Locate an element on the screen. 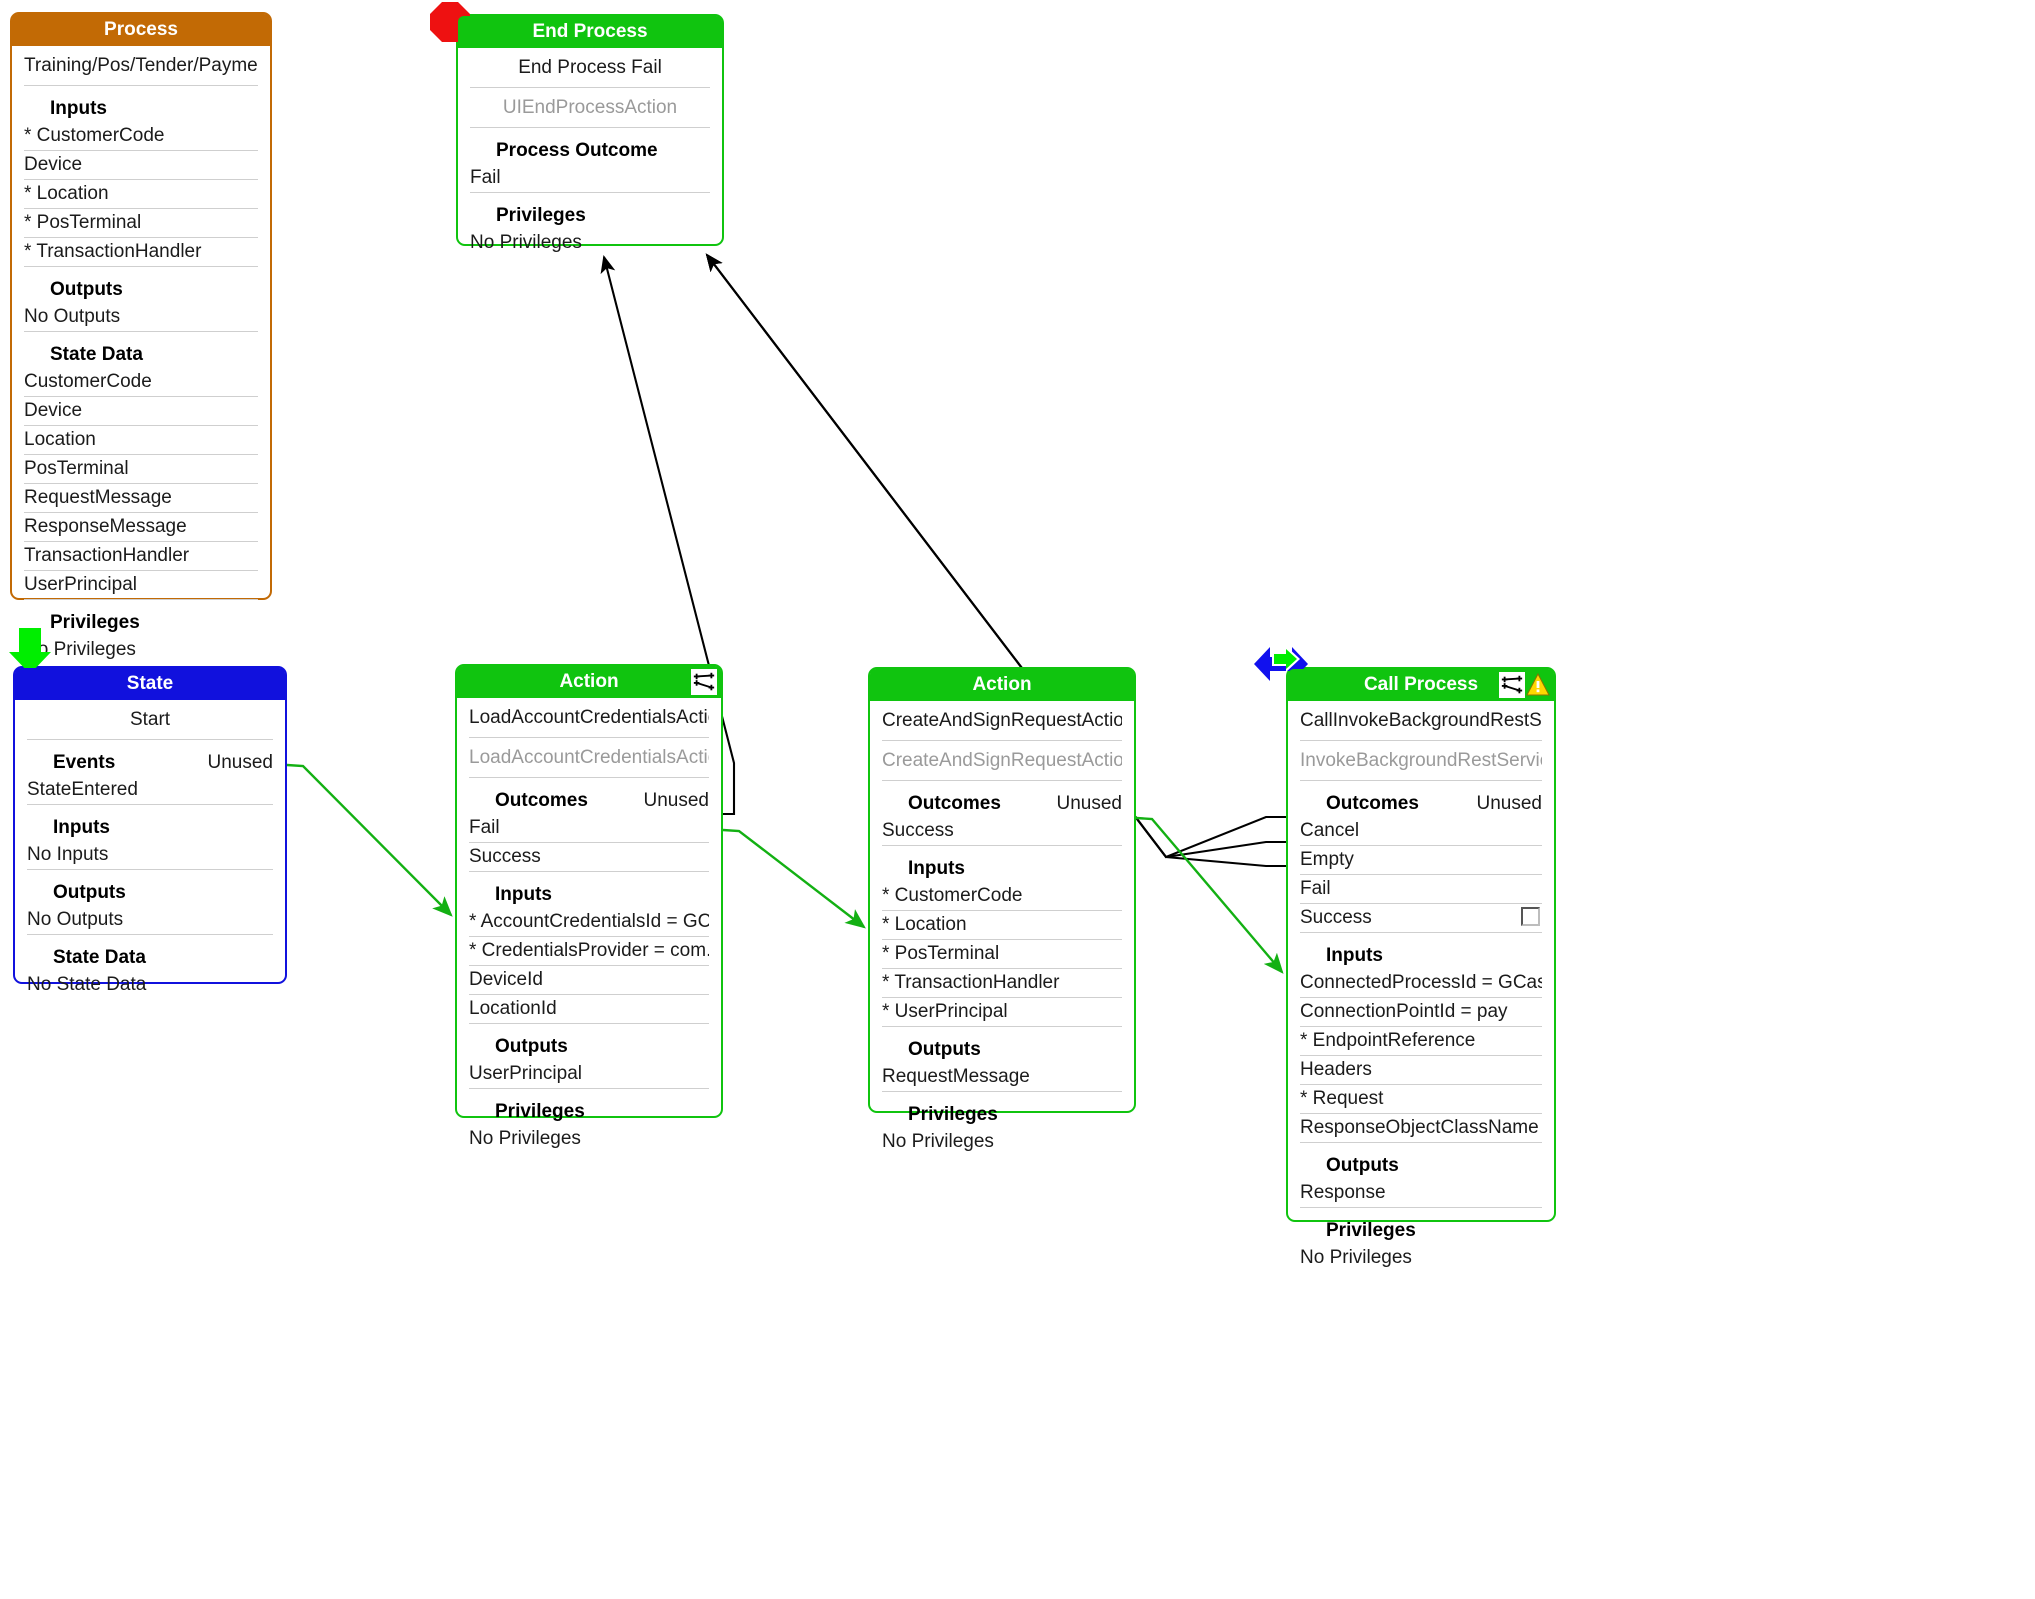  success-checkbox is located at coordinates (1530, 916).